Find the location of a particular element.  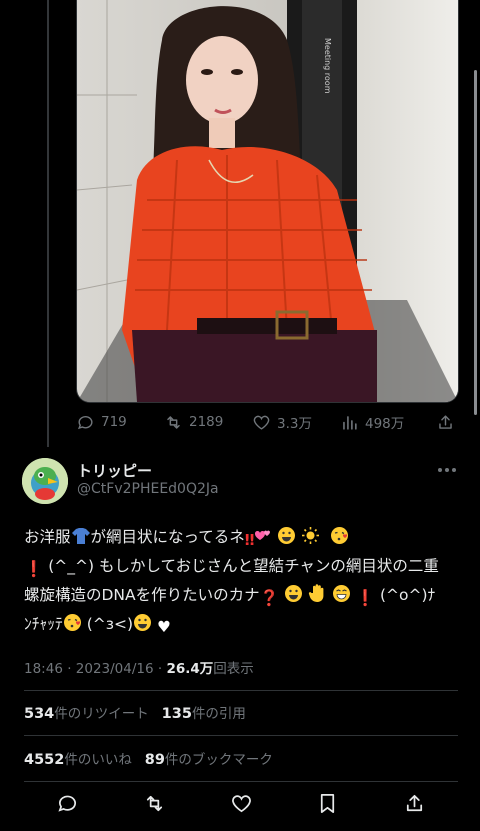

bookmarks-link: 89件のブックマーク is located at coordinates (209, 760).